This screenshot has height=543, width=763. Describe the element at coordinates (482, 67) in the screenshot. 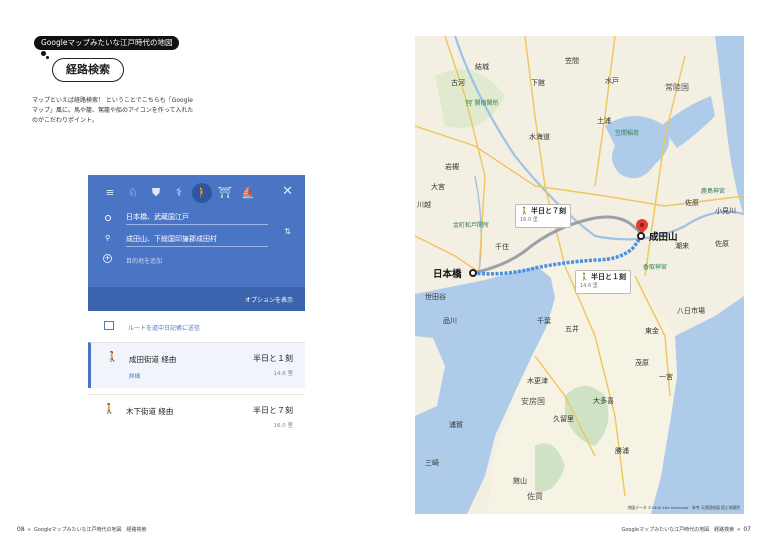

I see `place-label: 結城` at that location.